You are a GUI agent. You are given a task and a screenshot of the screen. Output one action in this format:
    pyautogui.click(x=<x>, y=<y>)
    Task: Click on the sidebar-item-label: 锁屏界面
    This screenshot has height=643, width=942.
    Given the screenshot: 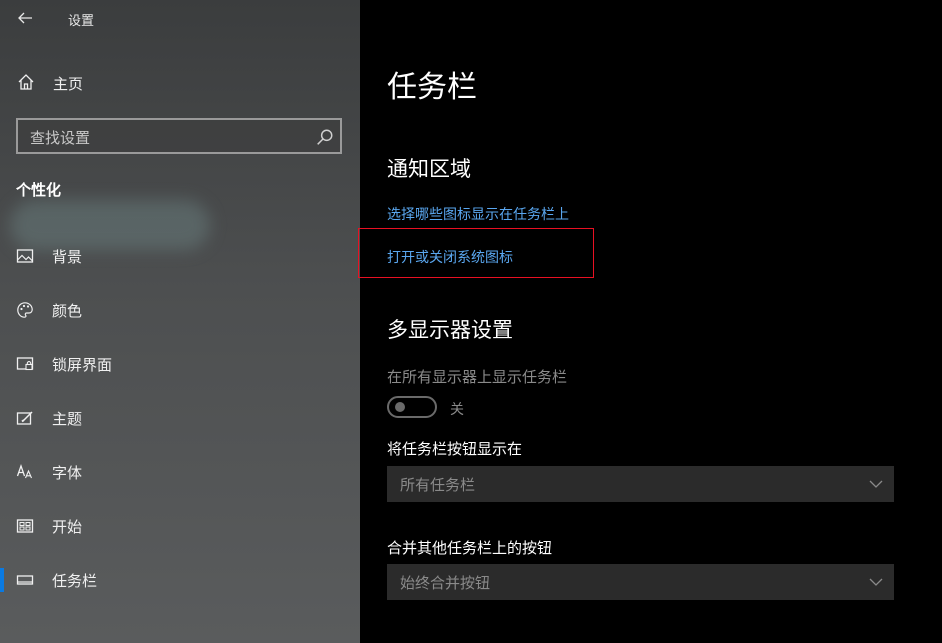 What is the action you would take?
    pyautogui.click(x=82, y=365)
    